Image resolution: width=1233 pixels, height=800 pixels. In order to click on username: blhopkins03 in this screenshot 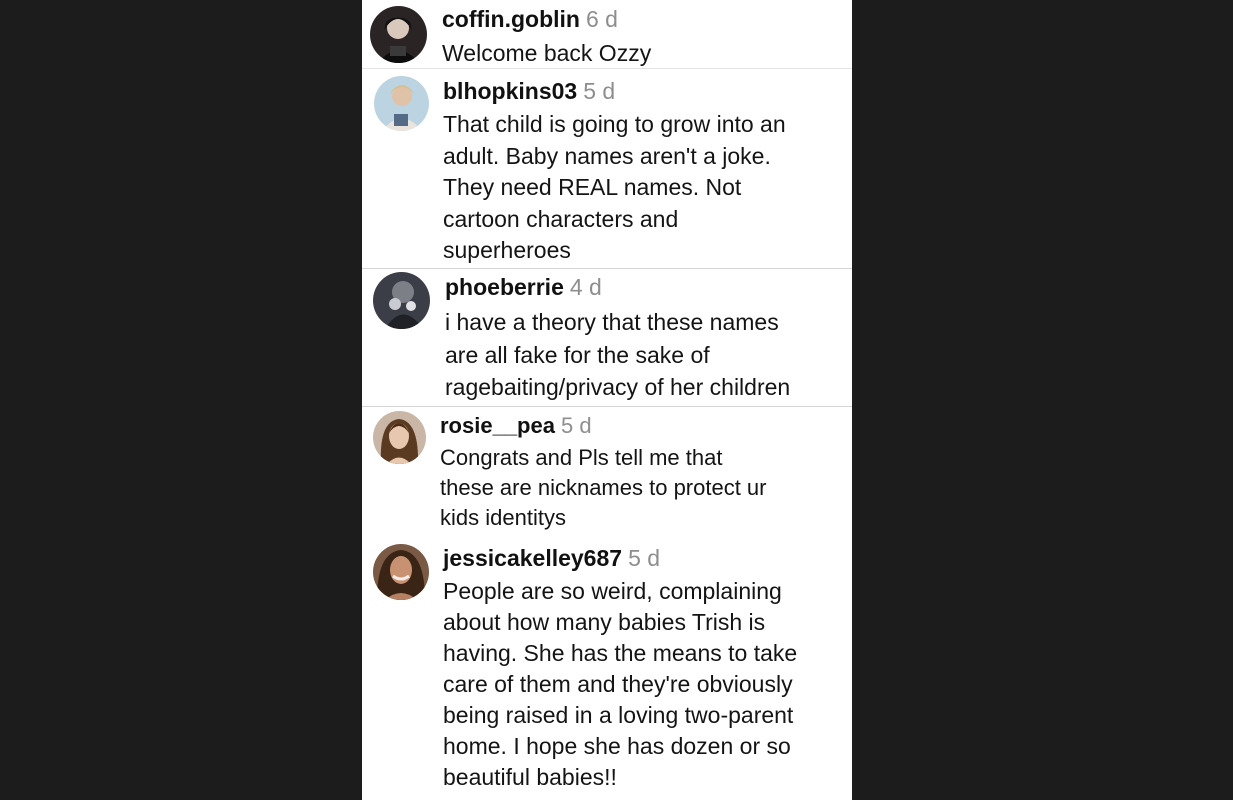, I will do `click(510, 91)`.